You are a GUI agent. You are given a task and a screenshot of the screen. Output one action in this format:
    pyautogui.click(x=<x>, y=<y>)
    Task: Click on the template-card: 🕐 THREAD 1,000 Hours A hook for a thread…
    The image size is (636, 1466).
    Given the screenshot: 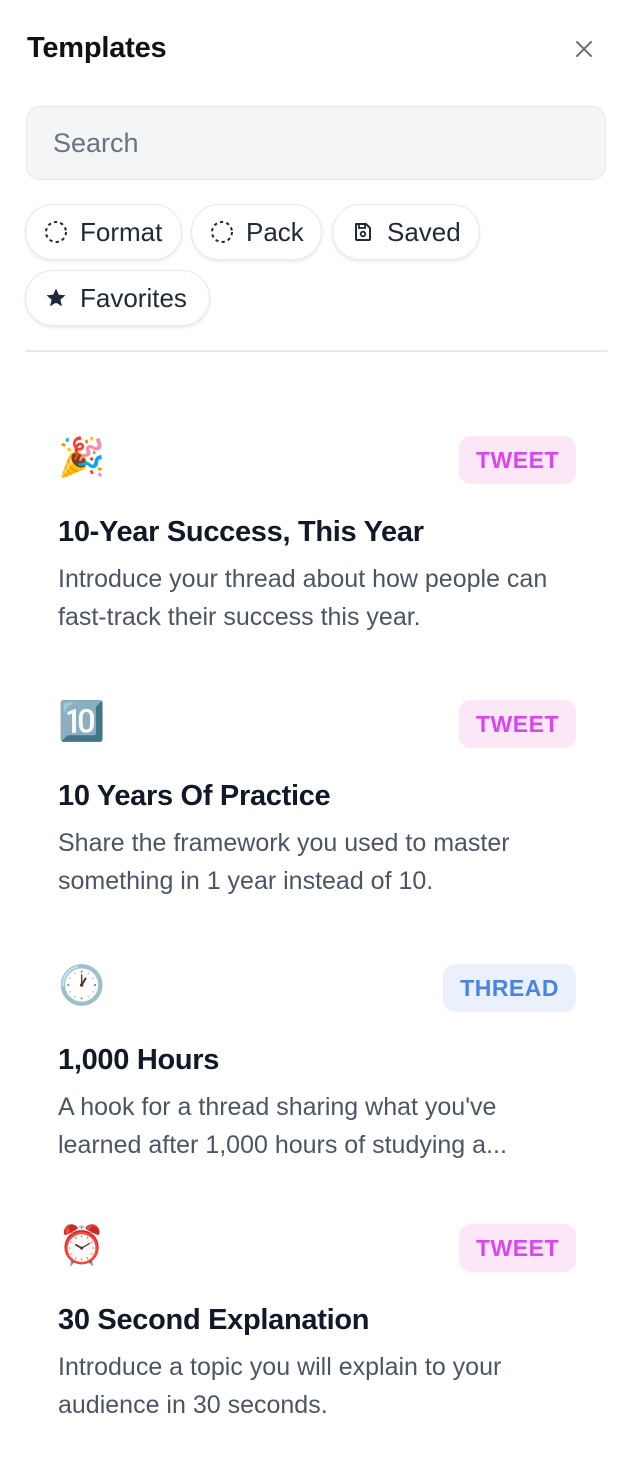 What is the action you would take?
    pyautogui.click(x=317, y=1069)
    